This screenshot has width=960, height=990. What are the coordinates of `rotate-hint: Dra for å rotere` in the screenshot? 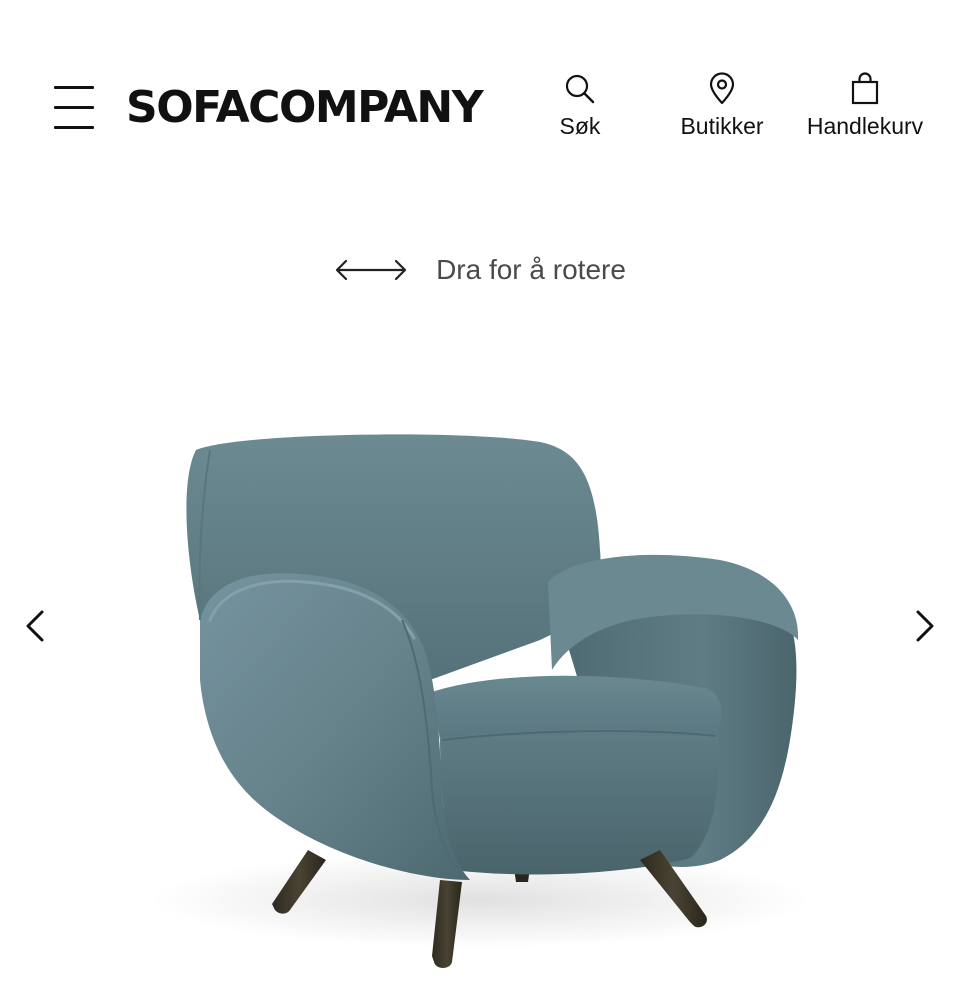 It's located at (480, 270).